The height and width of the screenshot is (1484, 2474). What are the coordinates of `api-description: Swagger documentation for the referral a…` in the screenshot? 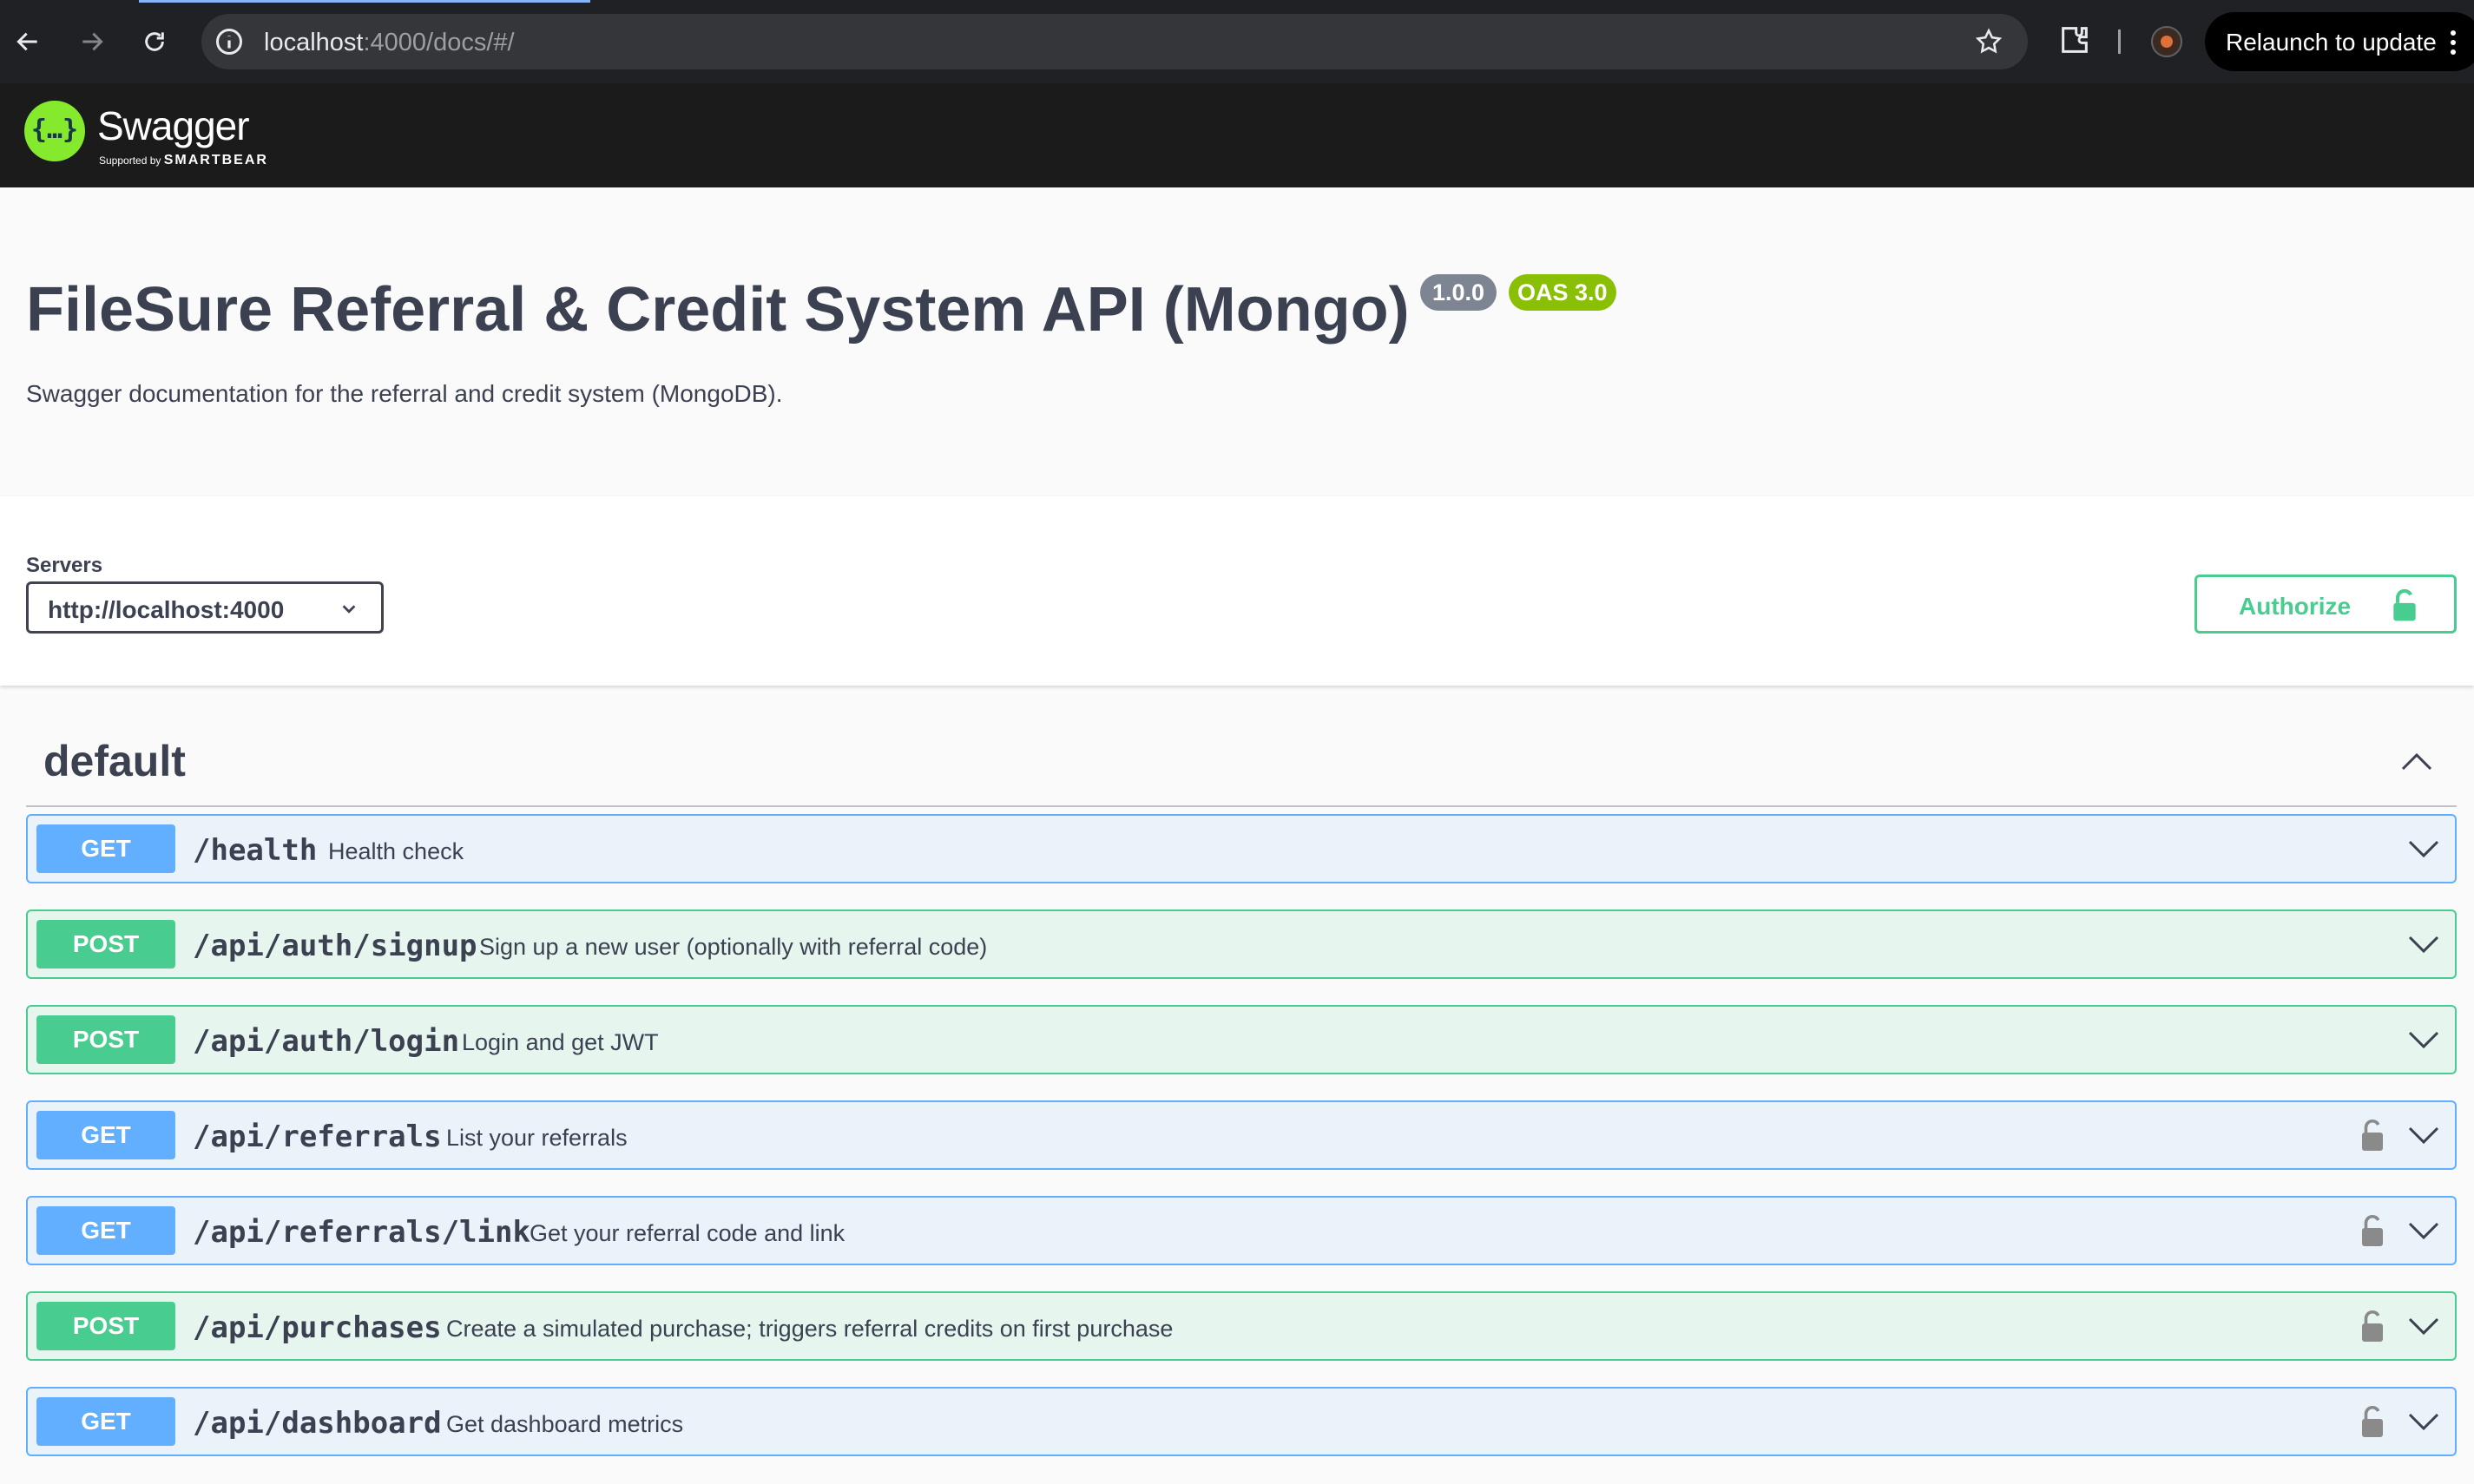 It's located at (404, 393).